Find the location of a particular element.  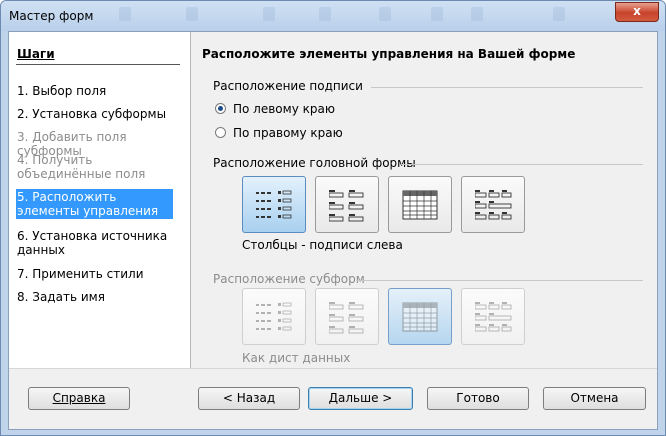

subform-columns-top-tile is located at coordinates (347, 316).